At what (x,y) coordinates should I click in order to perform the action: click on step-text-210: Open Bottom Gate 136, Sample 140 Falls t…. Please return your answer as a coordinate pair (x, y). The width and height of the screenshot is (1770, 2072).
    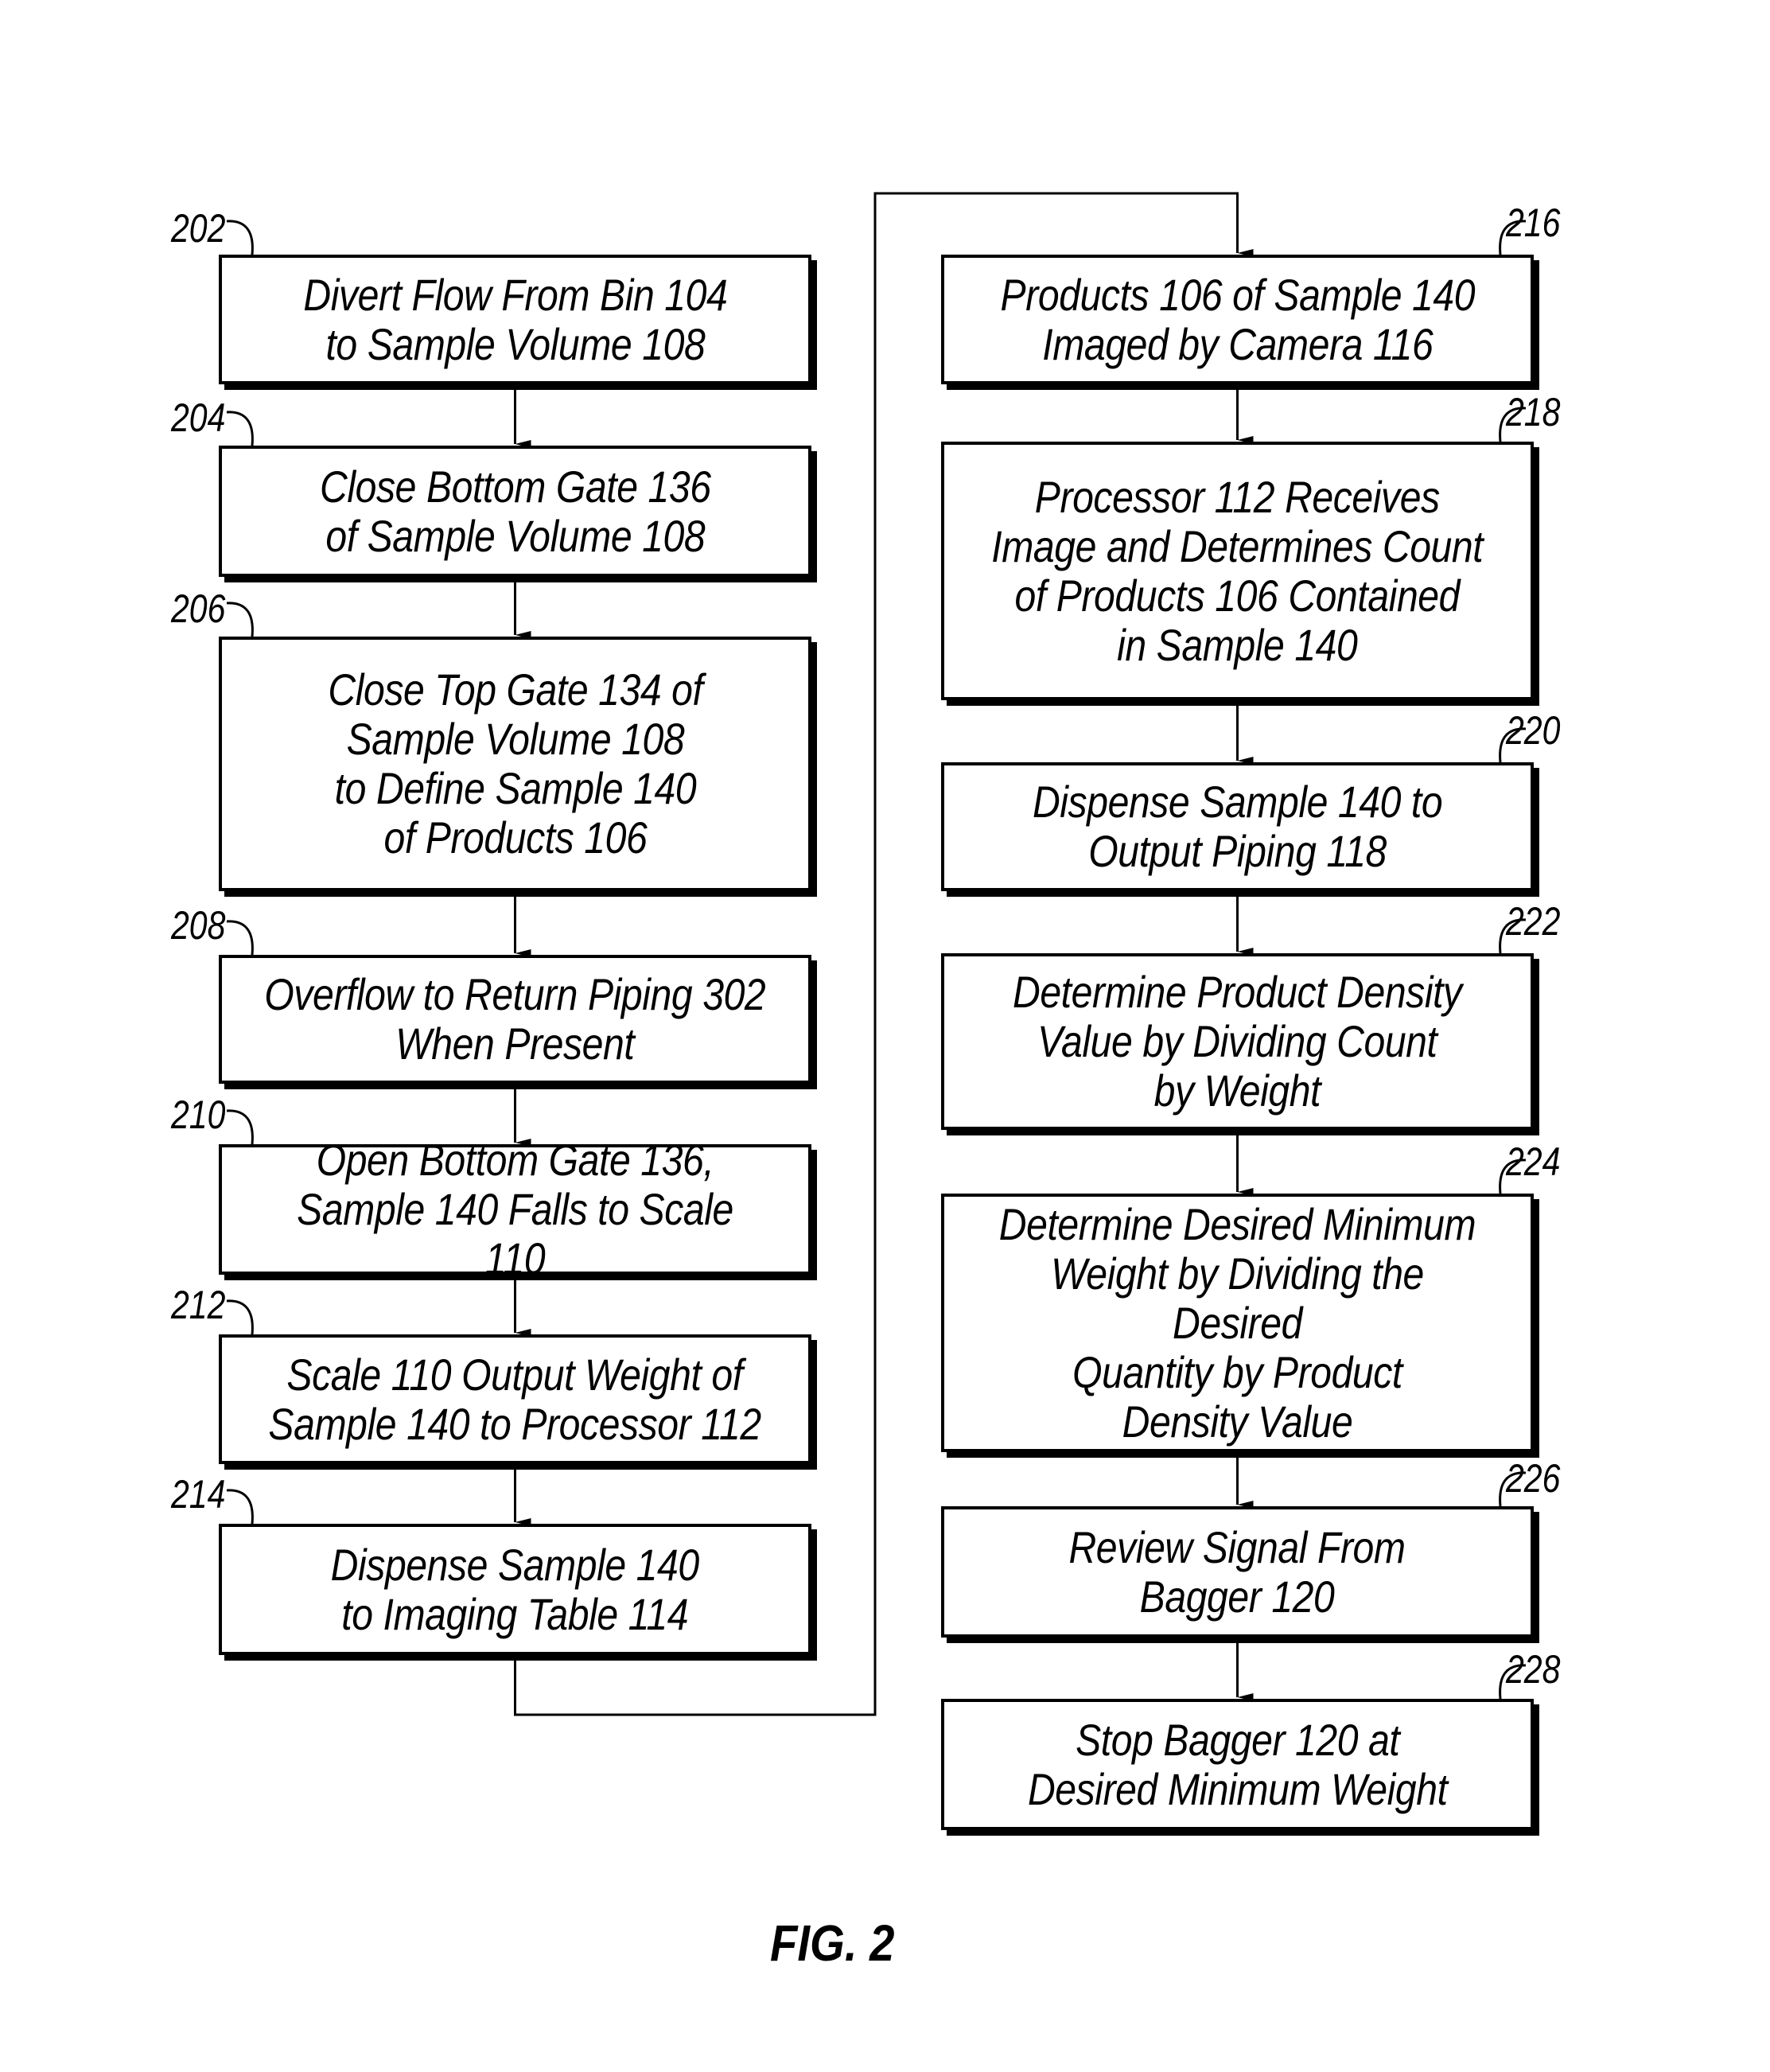
    Looking at the image, I should click on (515, 1209).